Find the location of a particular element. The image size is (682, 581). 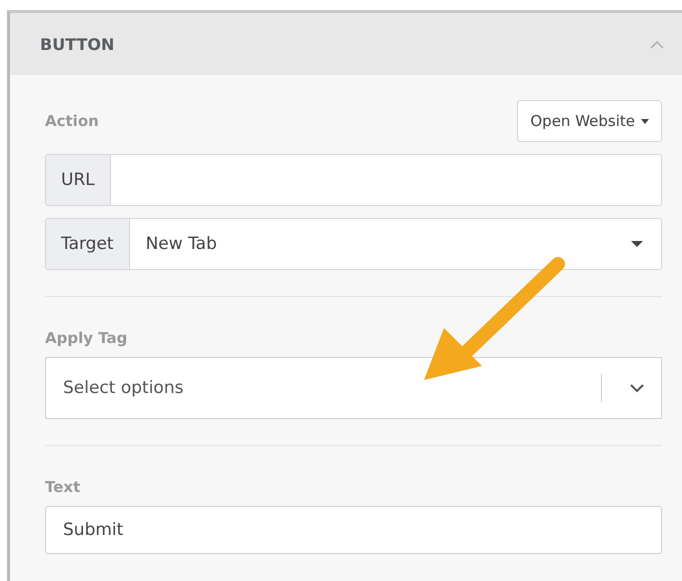

action-label: Action is located at coordinates (72, 121).